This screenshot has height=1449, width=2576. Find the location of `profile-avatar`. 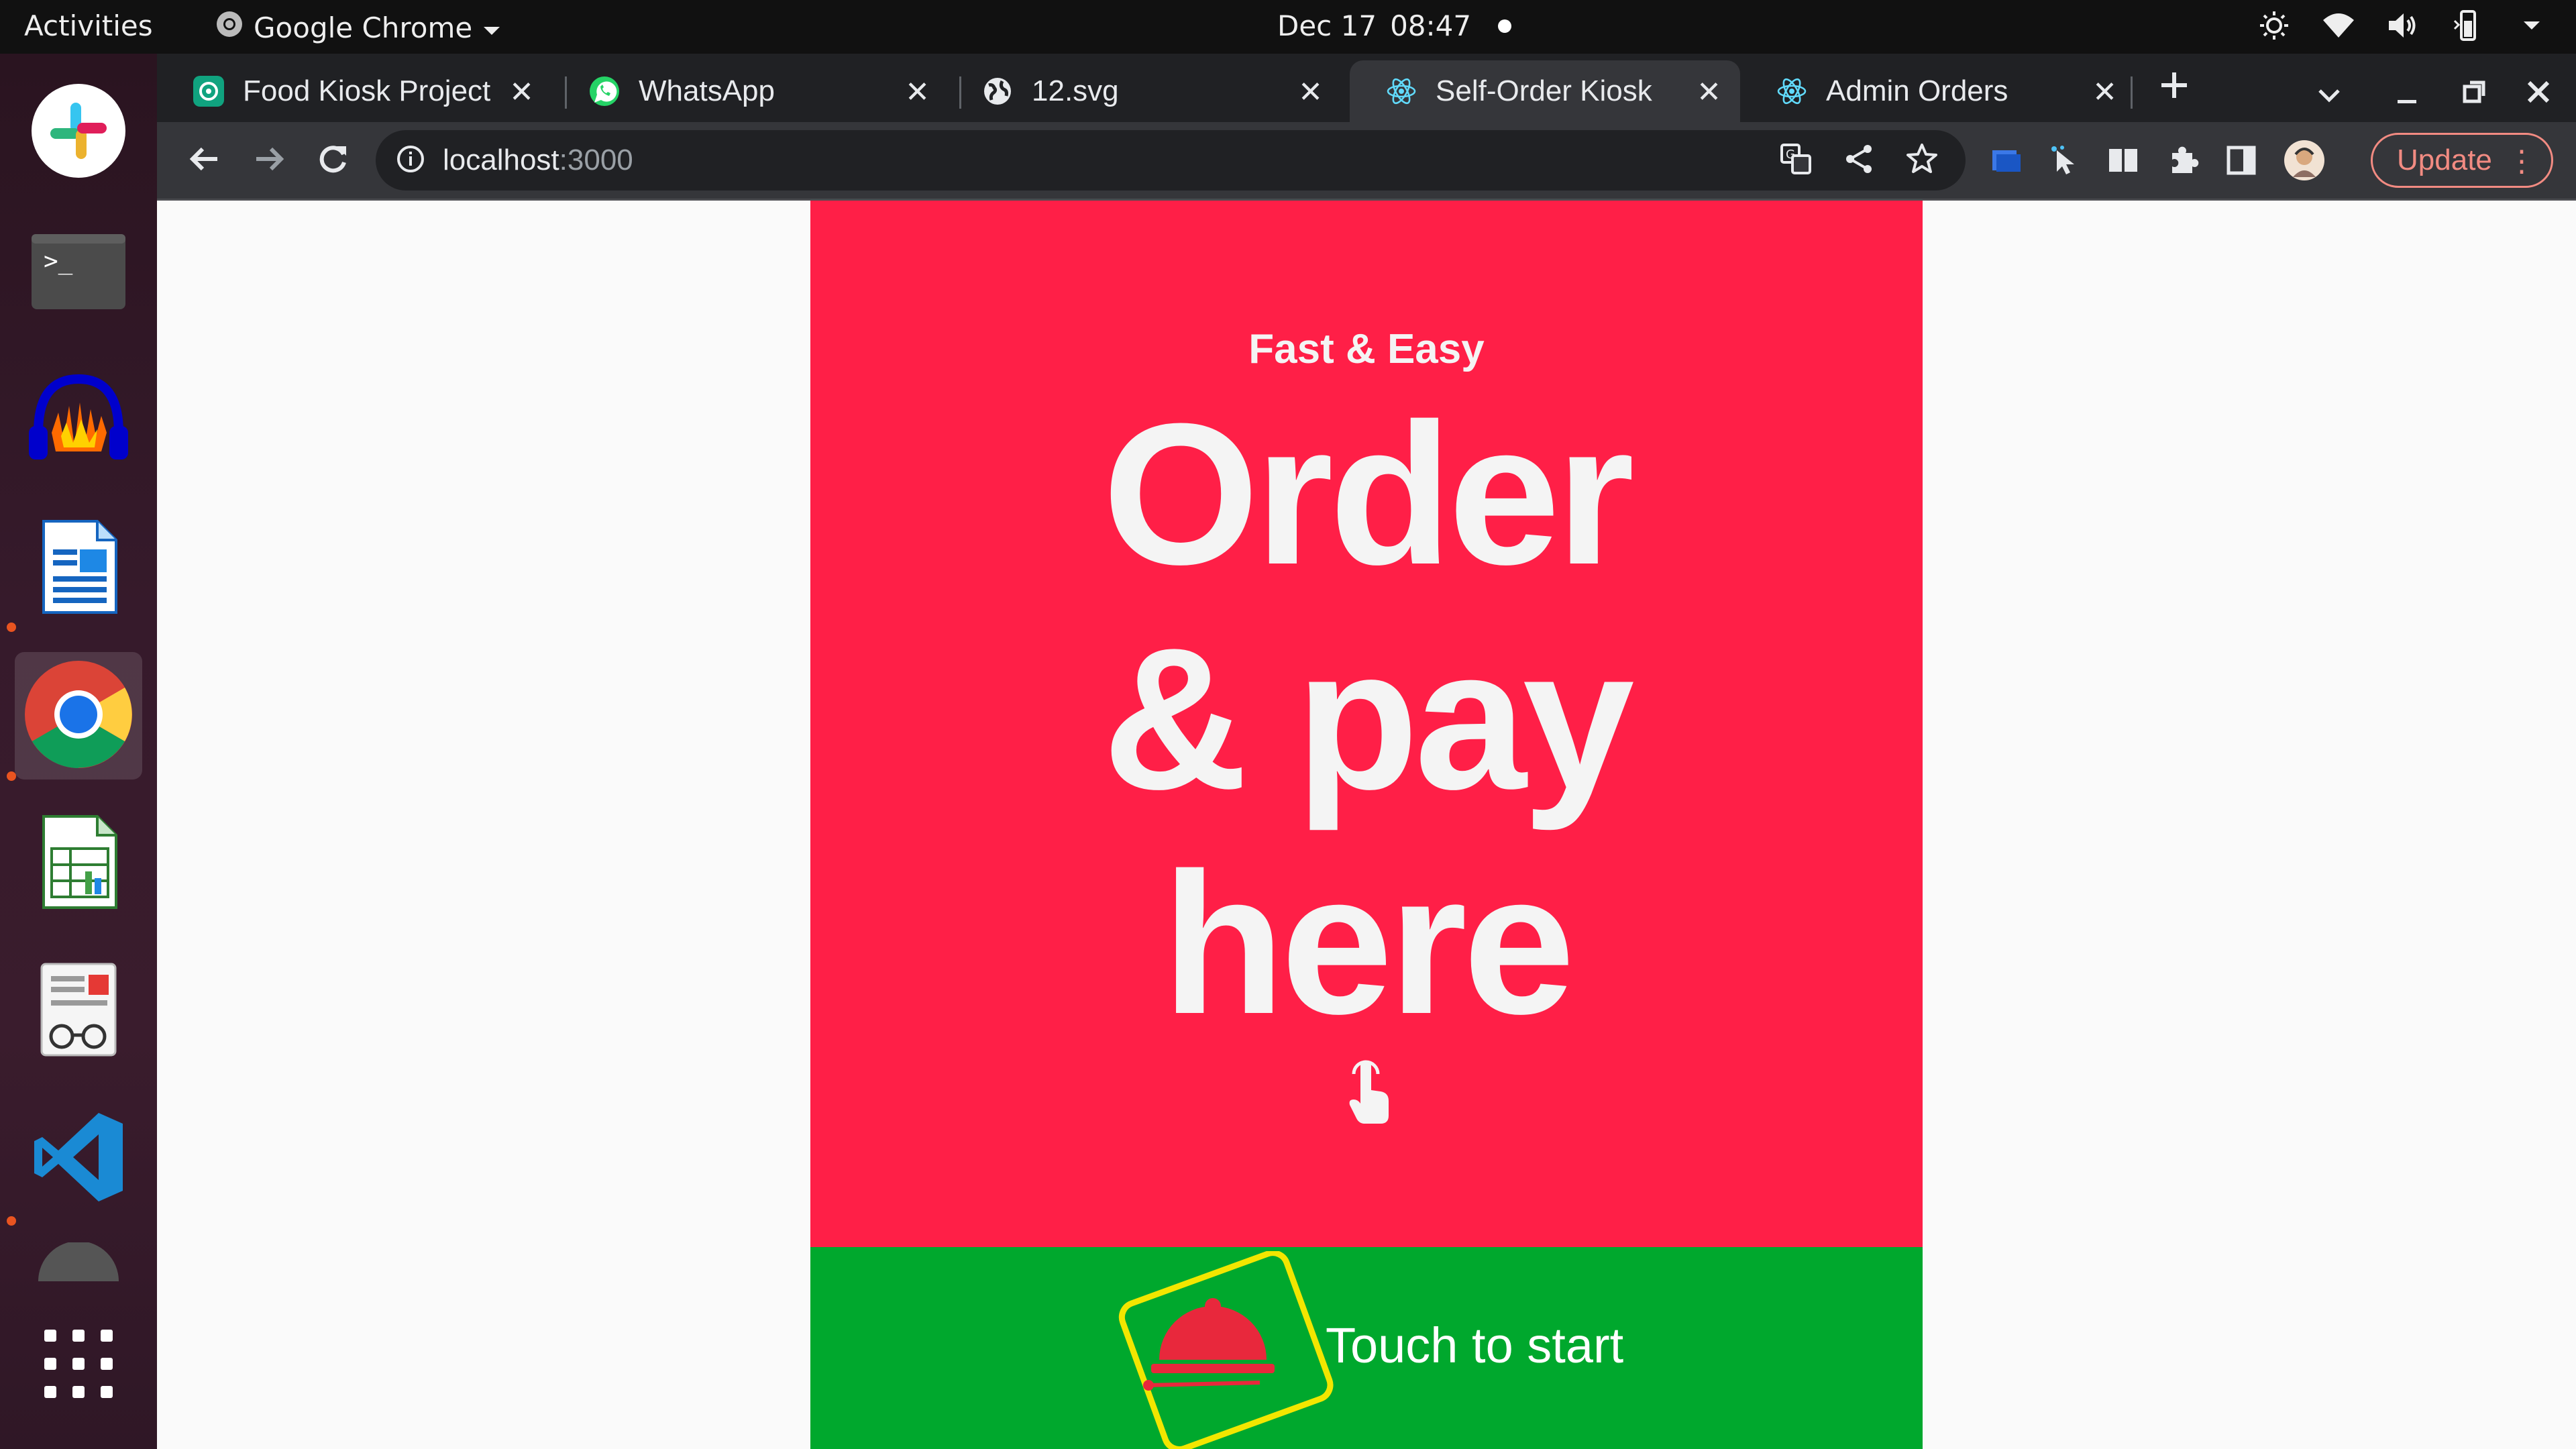

profile-avatar is located at coordinates (2304, 162).